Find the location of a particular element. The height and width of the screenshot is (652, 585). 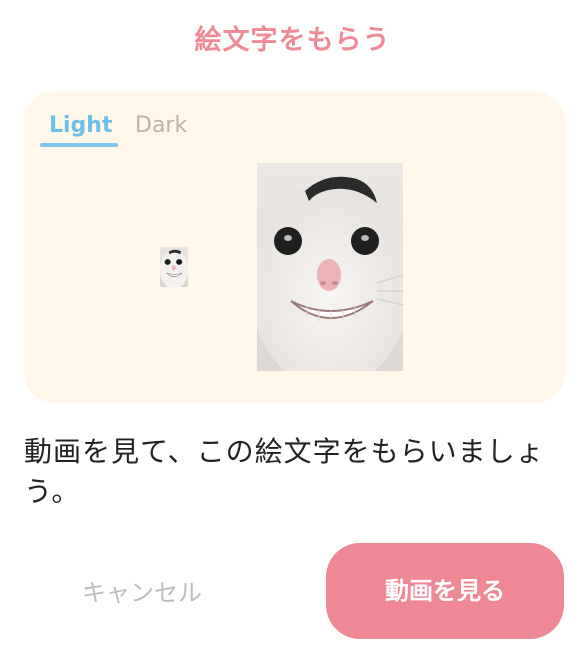

cancel-button: キャンセル is located at coordinates (142, 593).